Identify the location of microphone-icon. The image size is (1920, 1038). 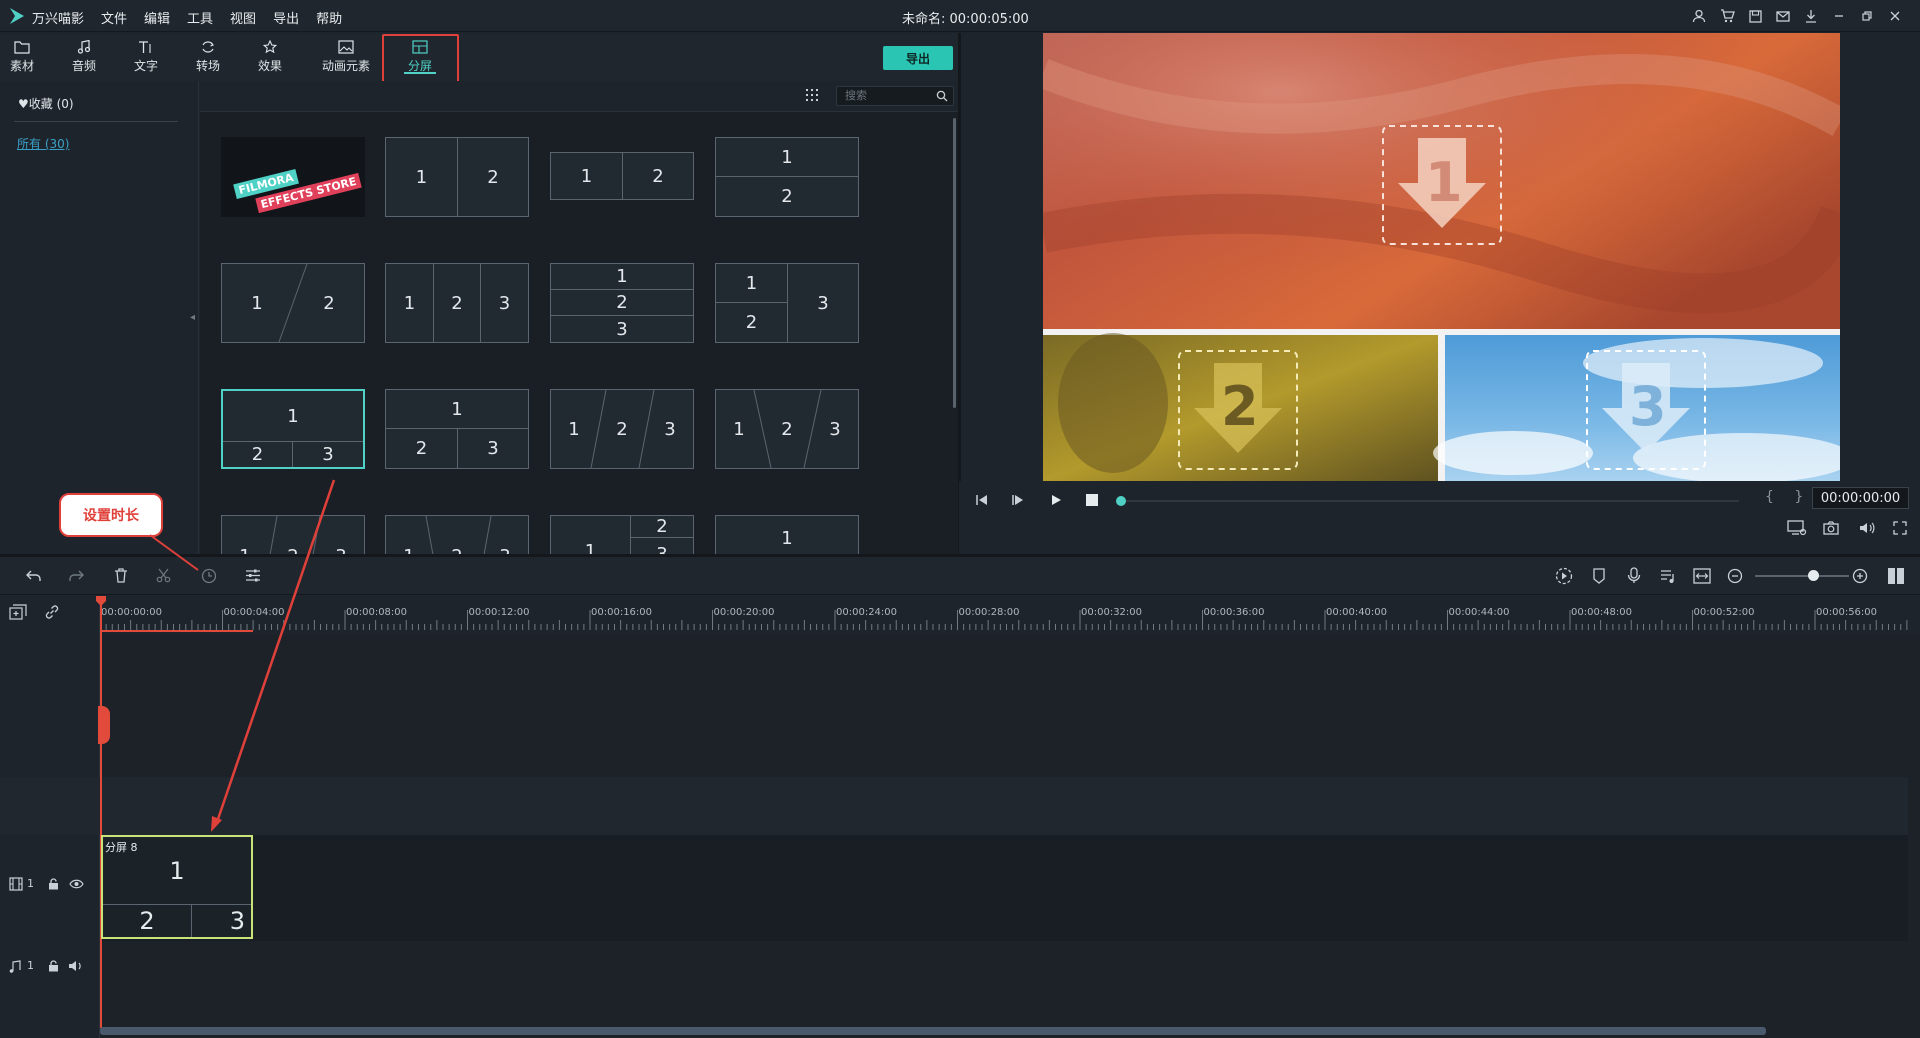
(1634, 575).